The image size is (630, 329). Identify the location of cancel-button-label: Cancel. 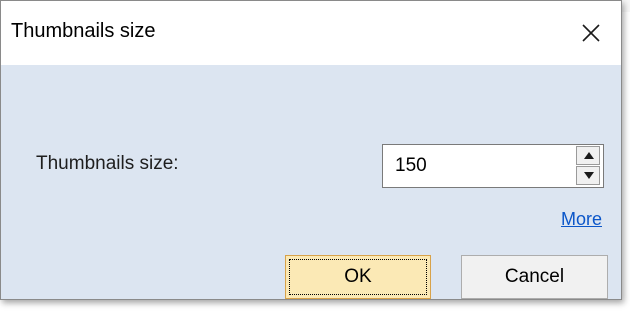
(534, 276).